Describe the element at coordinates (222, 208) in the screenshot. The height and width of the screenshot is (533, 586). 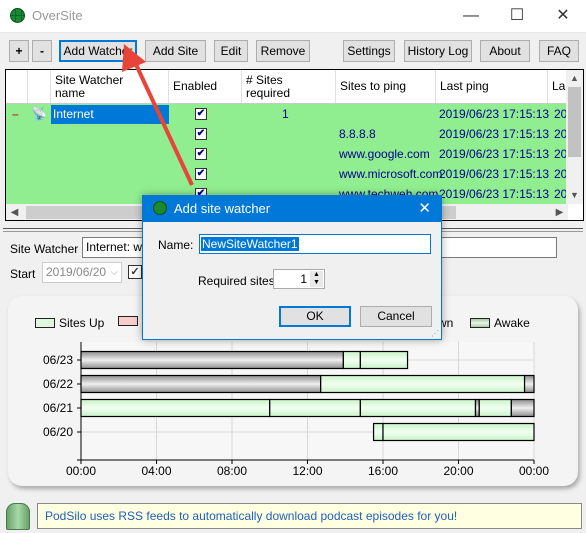
I see `dialog-title: Add site watcher` at that location.